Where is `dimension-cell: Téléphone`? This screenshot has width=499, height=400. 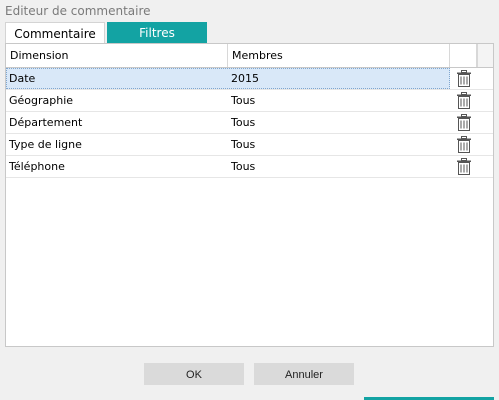
dimension-cell: Téléphone is located at coordinates (117, 166).